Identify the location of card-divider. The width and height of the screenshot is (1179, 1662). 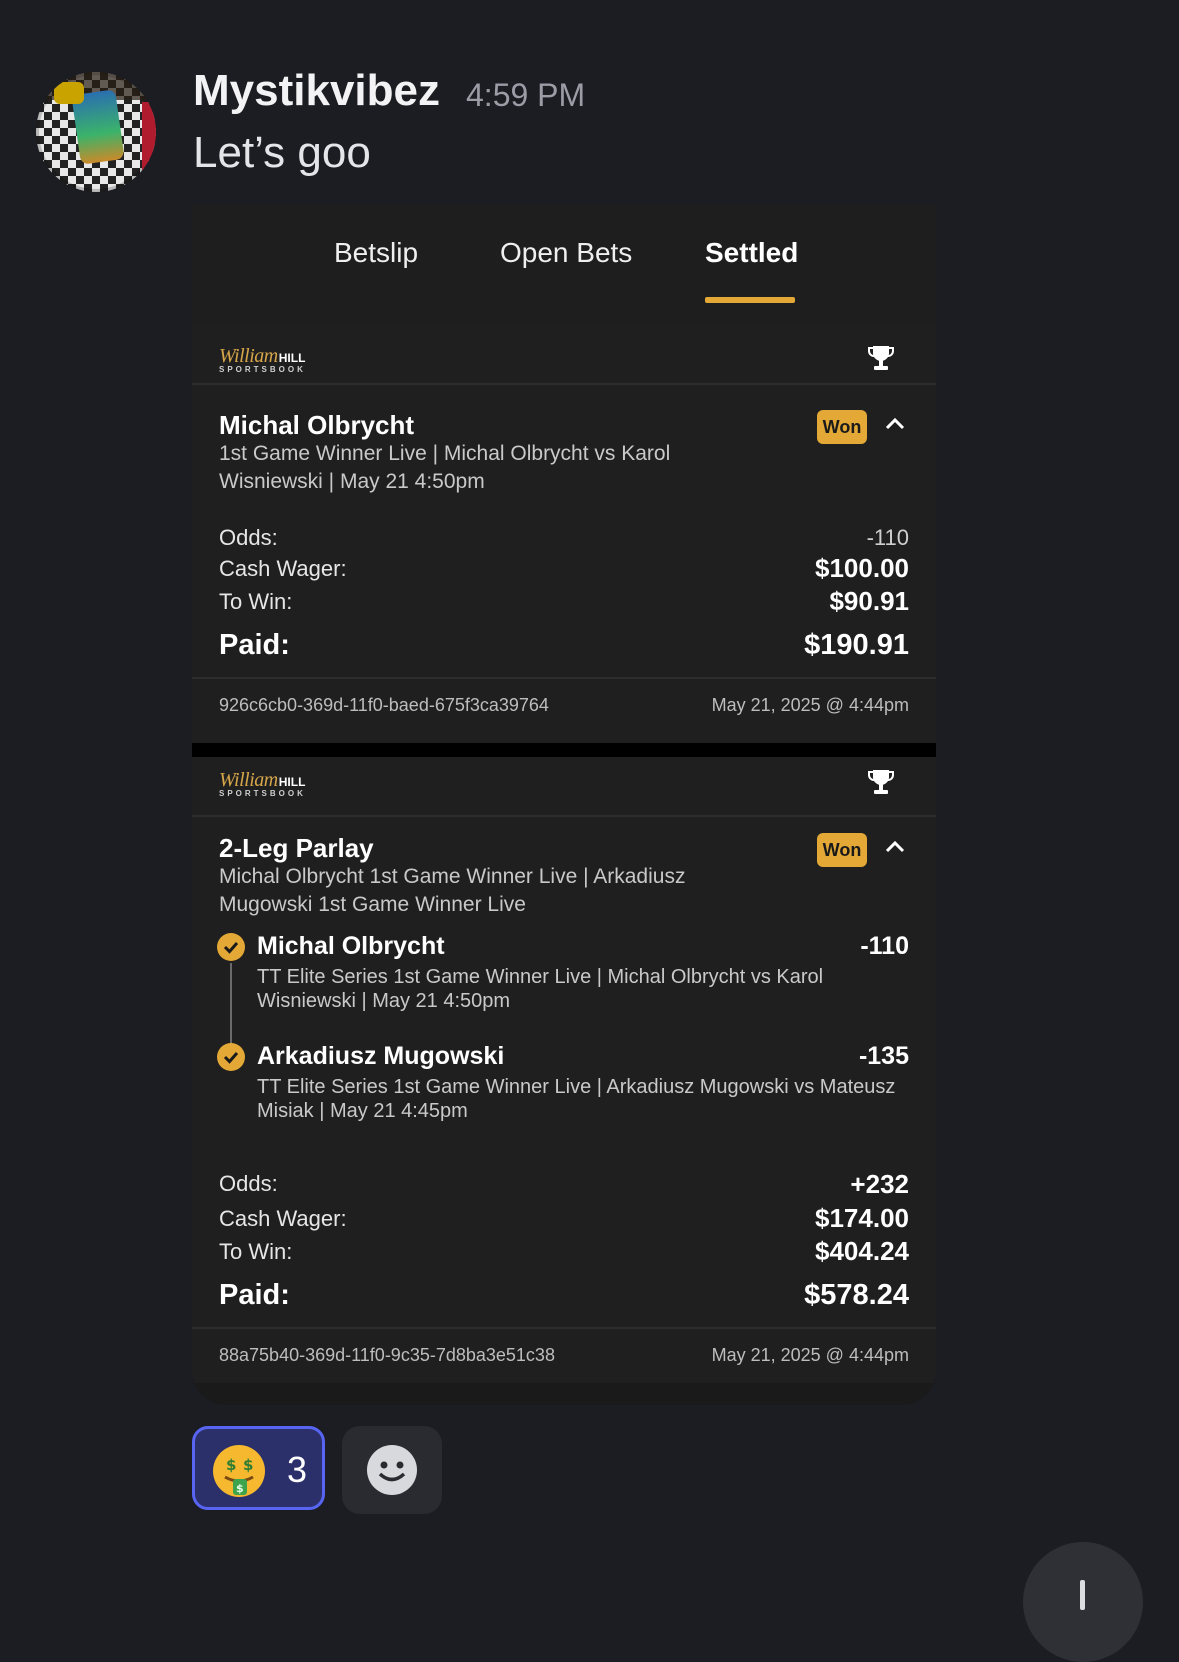
(564, 750).